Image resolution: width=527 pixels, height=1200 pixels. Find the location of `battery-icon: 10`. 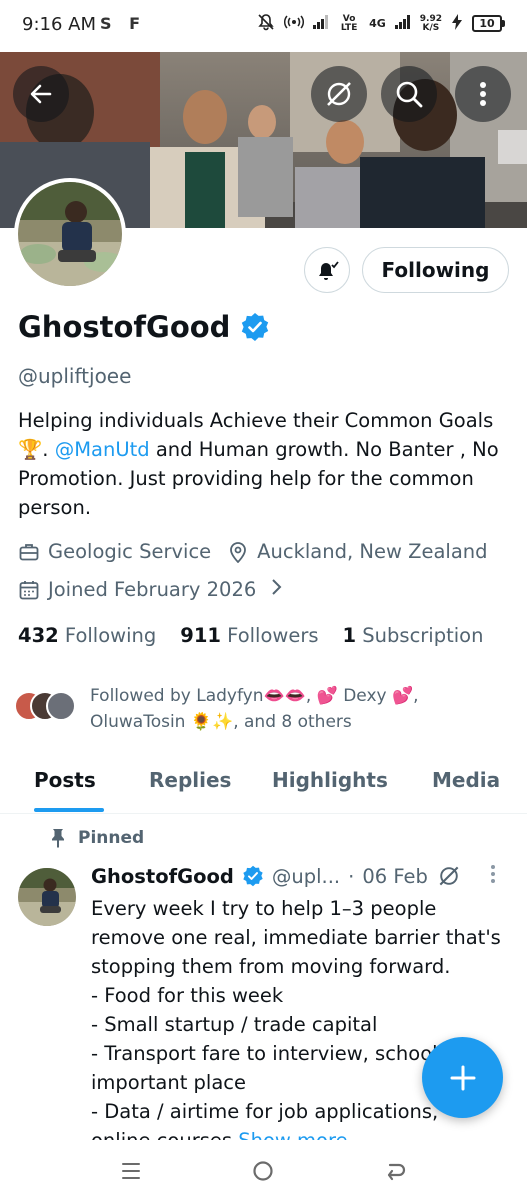

battery-icon: 10 is located at coordinates (488, 23).